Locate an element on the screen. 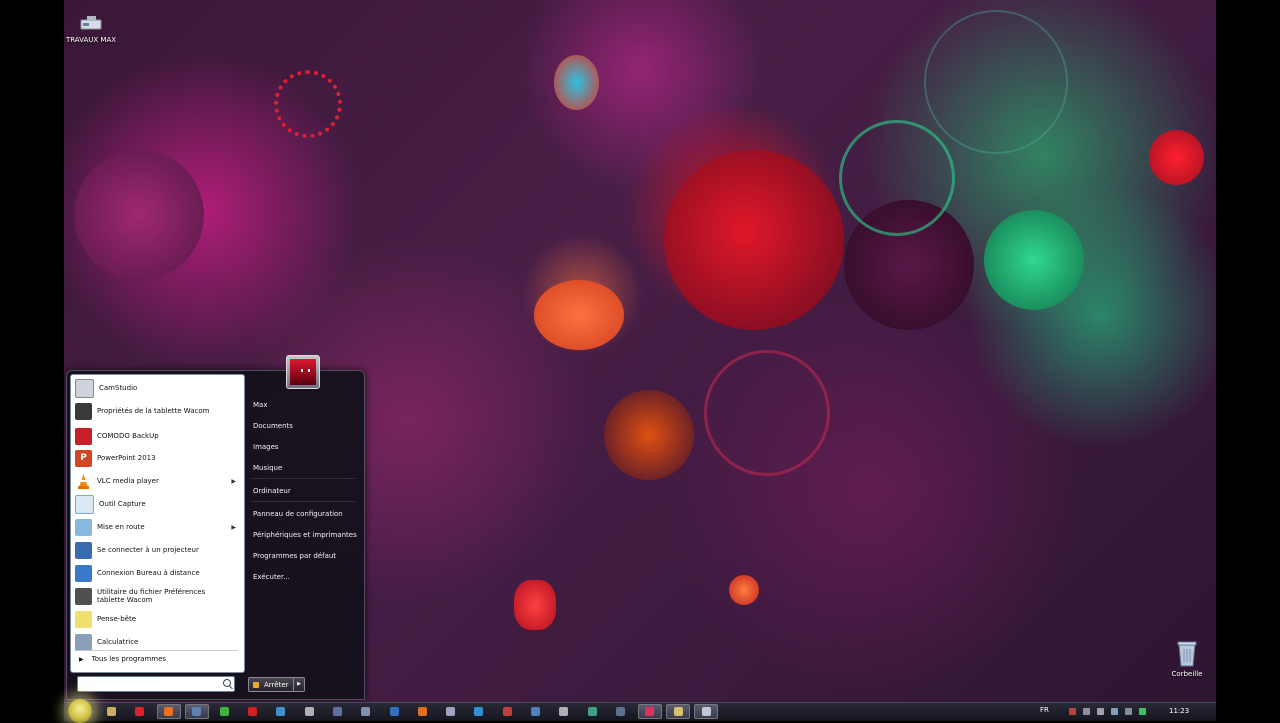  places-item-musique: Musique is located at coordinates (305, 468).